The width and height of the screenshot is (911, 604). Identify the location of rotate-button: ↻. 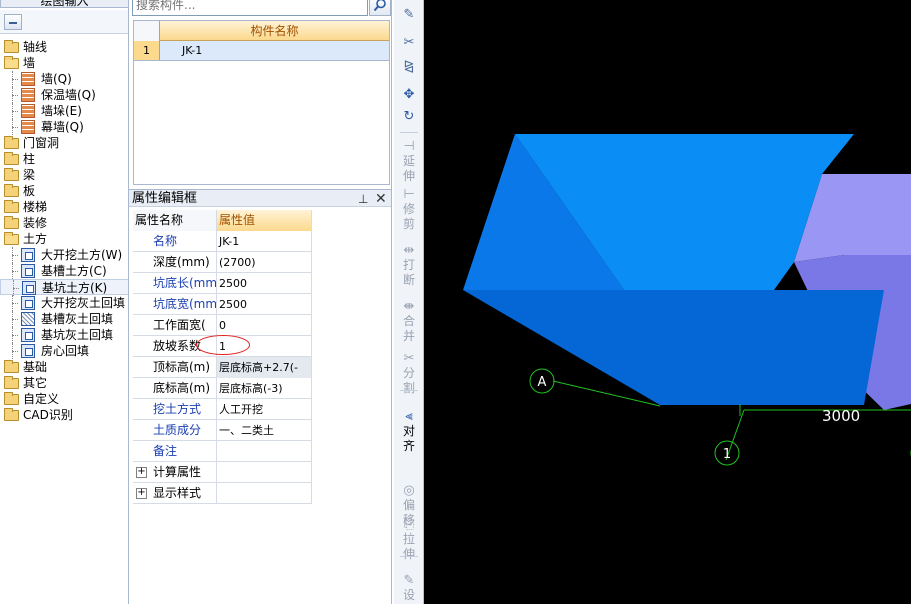
(409, 117).